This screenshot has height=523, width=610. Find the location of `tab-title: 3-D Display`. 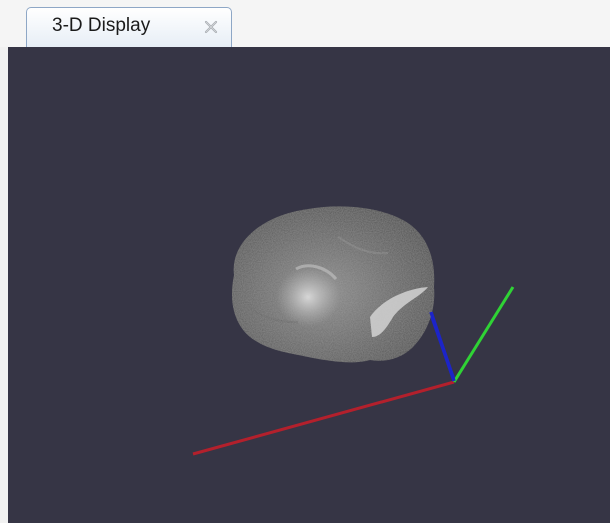

tab-title: 3-D Display is located at coordinates (101, 25).